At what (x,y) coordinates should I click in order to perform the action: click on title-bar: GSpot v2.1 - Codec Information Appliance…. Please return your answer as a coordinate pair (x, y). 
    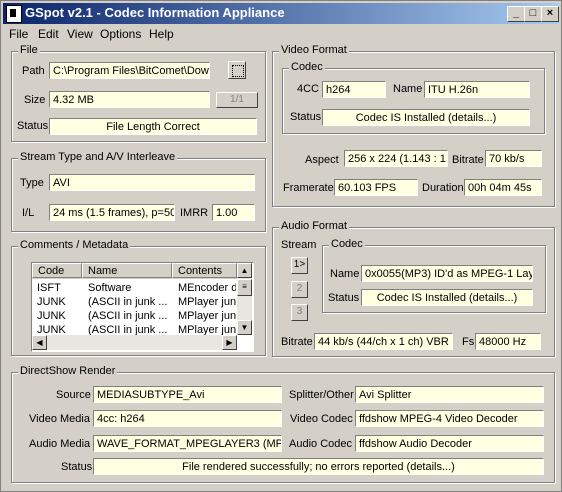
    Looking at the image, I should click on (281, 13).